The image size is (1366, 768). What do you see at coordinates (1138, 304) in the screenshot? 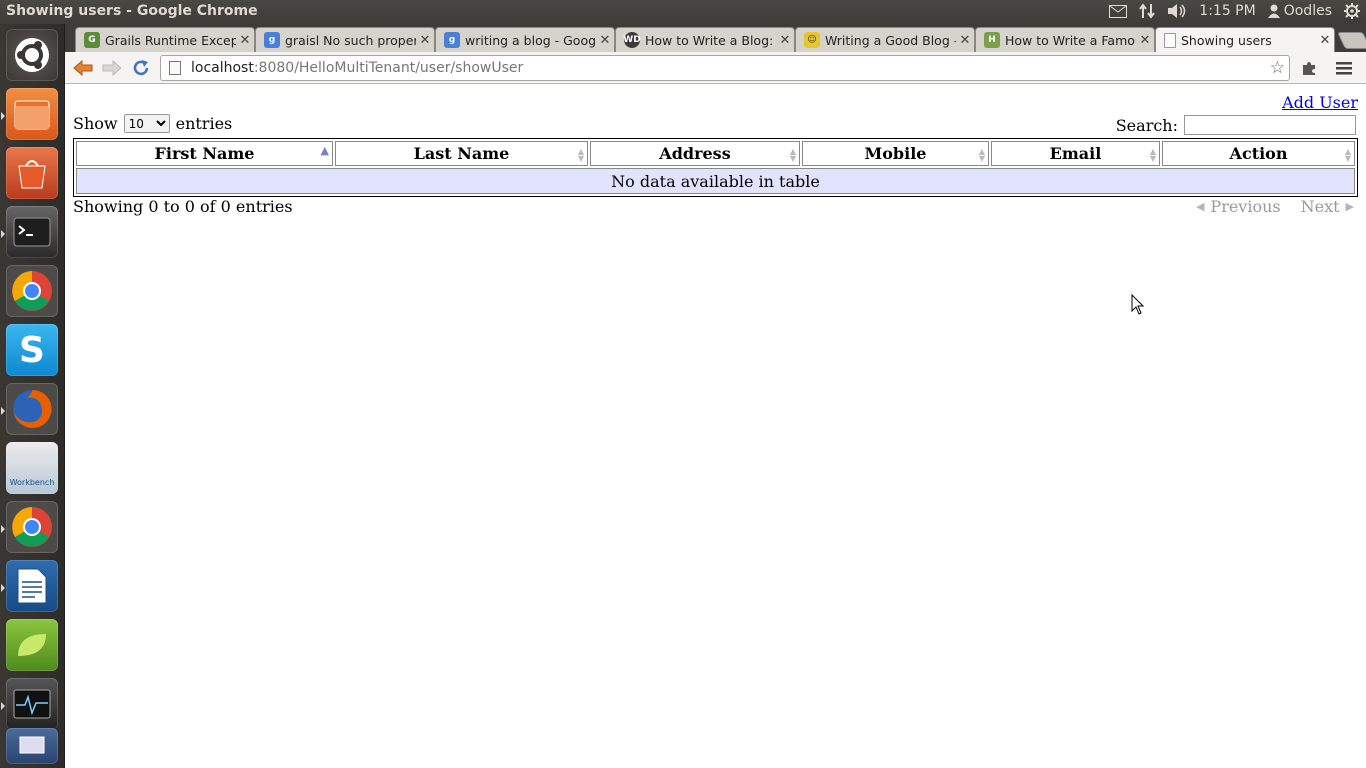
I see `mouse-cursor-icon` at bounding box center [1138, 304].